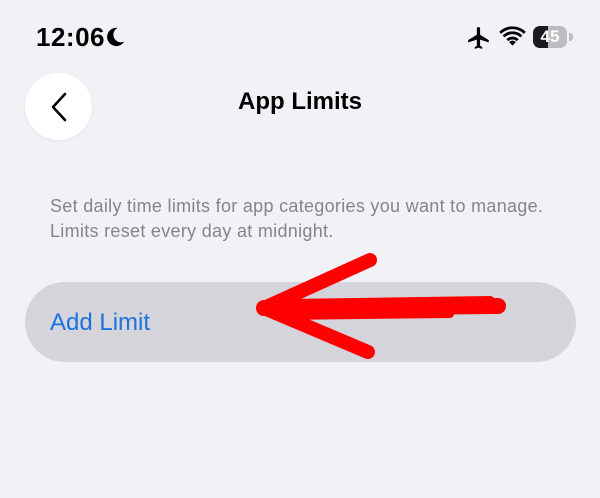  Describe the element at coordinates (512, 36) in the screenshot. I see `wifi-icon` at that location.